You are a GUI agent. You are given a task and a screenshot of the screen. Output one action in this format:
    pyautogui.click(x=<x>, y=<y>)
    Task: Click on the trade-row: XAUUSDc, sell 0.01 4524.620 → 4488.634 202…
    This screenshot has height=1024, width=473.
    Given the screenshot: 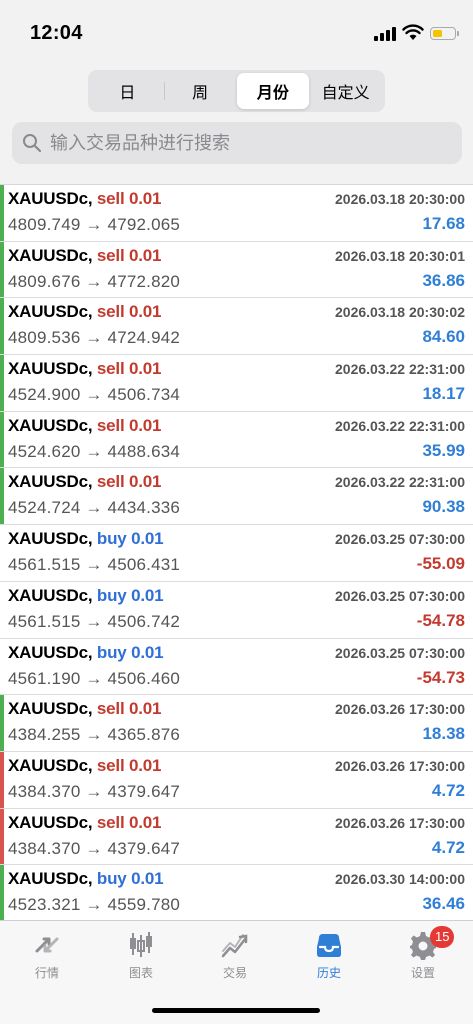 What is the action you would take?
    pyautogui.click(x=236, y=440)
    